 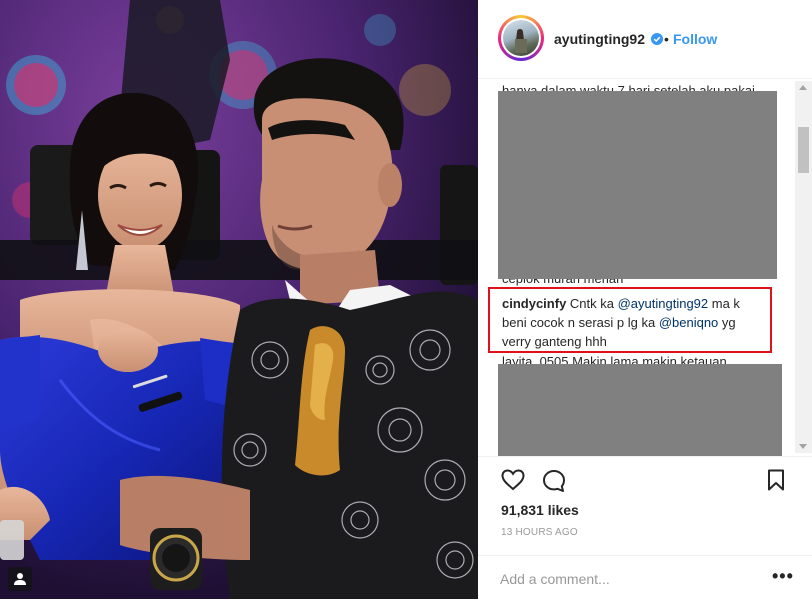 What do you see at coordinates (592, 303) in the screenshot?
I see `comment-text: Cntk ka` at bounding box center [592, 303].